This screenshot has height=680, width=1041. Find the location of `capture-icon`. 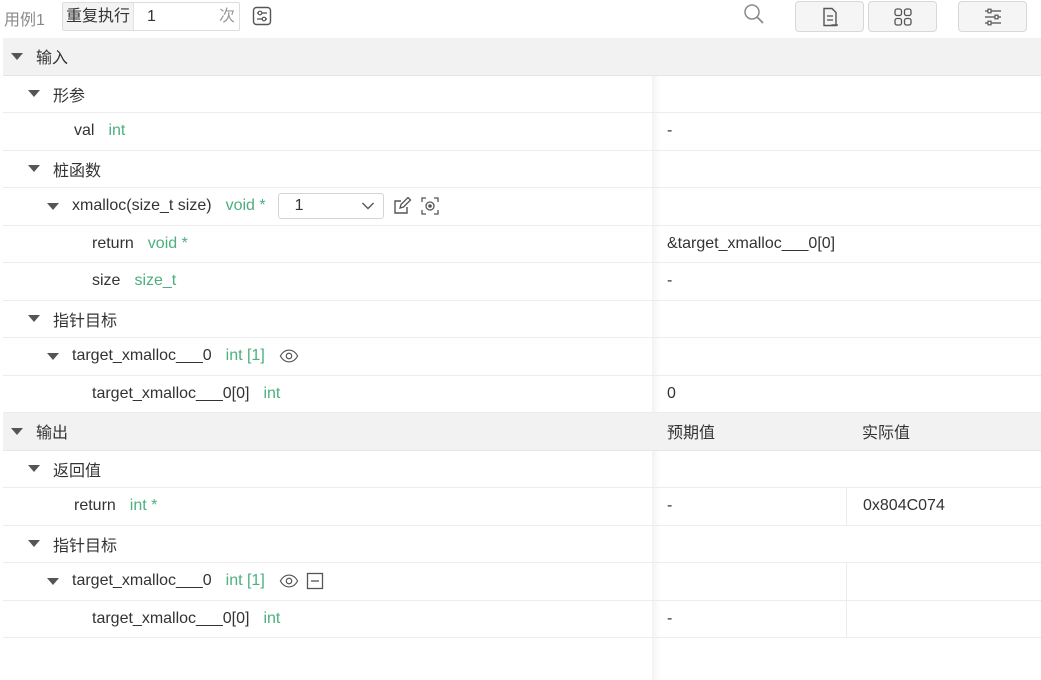

capture-icon is located at coordinates (430, 206).